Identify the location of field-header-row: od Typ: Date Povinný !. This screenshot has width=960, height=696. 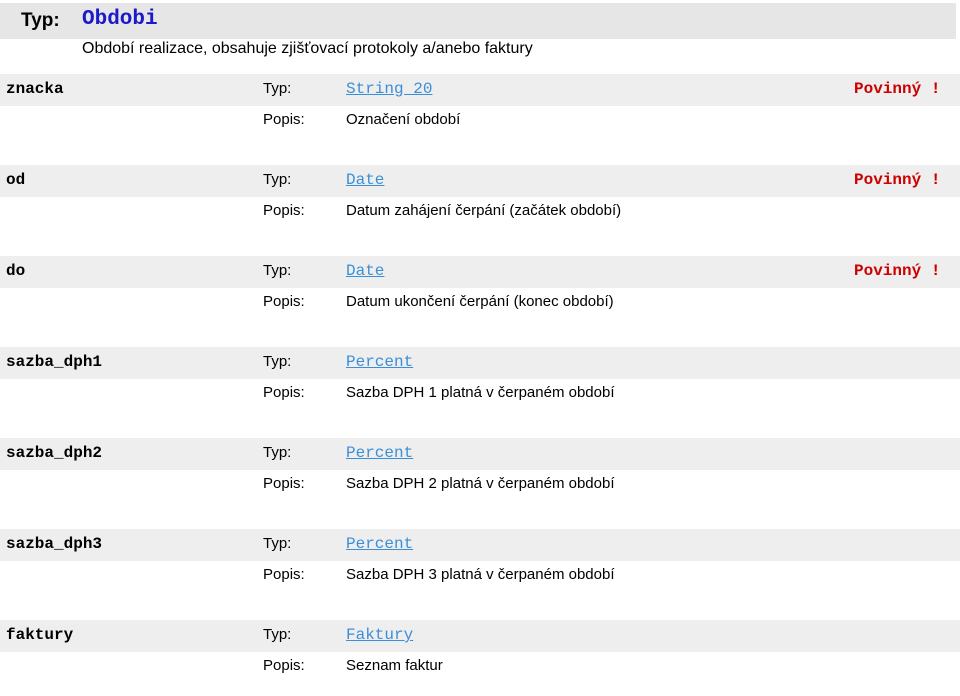
(480, 181).